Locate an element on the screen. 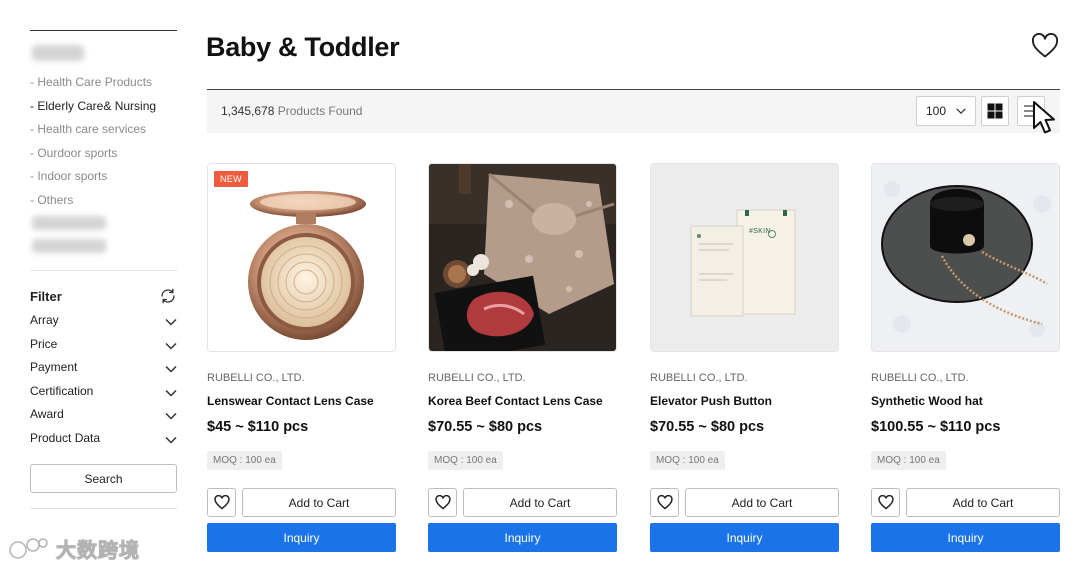  product-image: #SKIN is located at coordinates (744, 257).